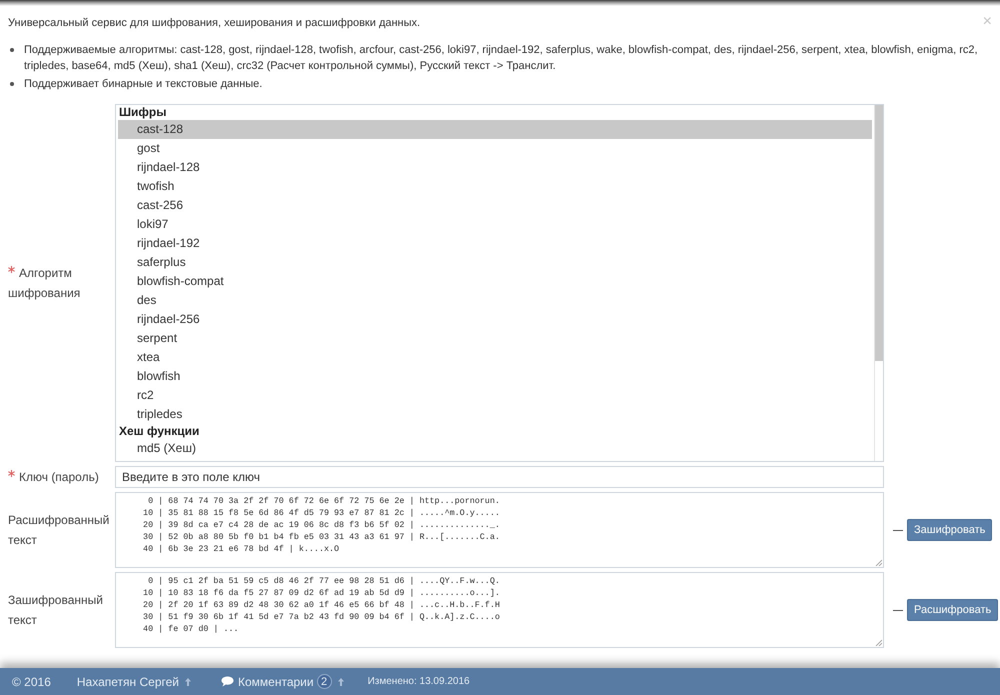  I want to click on speech-bubble-icon, so click(227, 681).